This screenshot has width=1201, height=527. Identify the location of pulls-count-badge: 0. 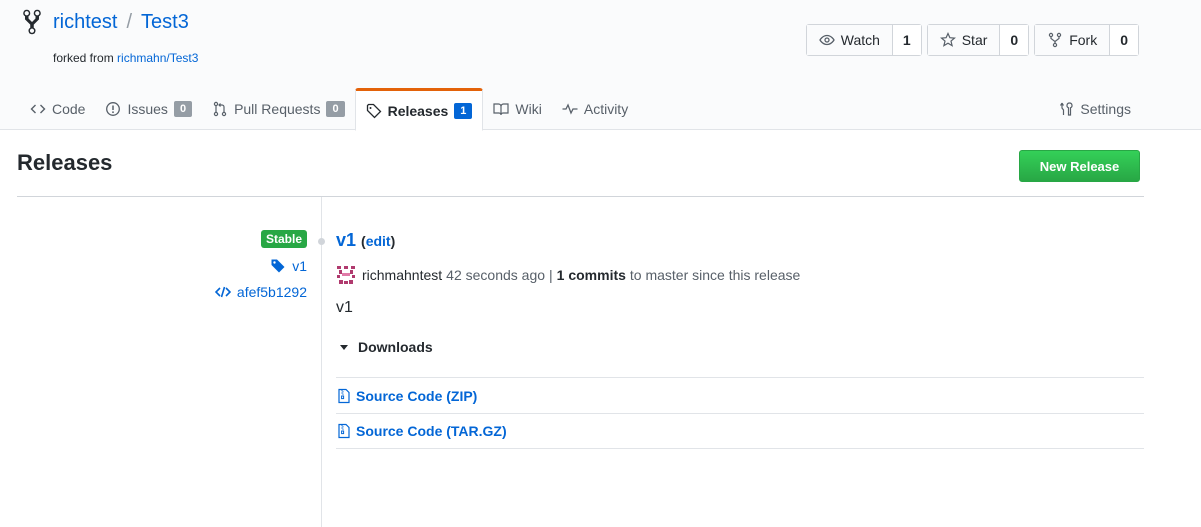
(335, 109).